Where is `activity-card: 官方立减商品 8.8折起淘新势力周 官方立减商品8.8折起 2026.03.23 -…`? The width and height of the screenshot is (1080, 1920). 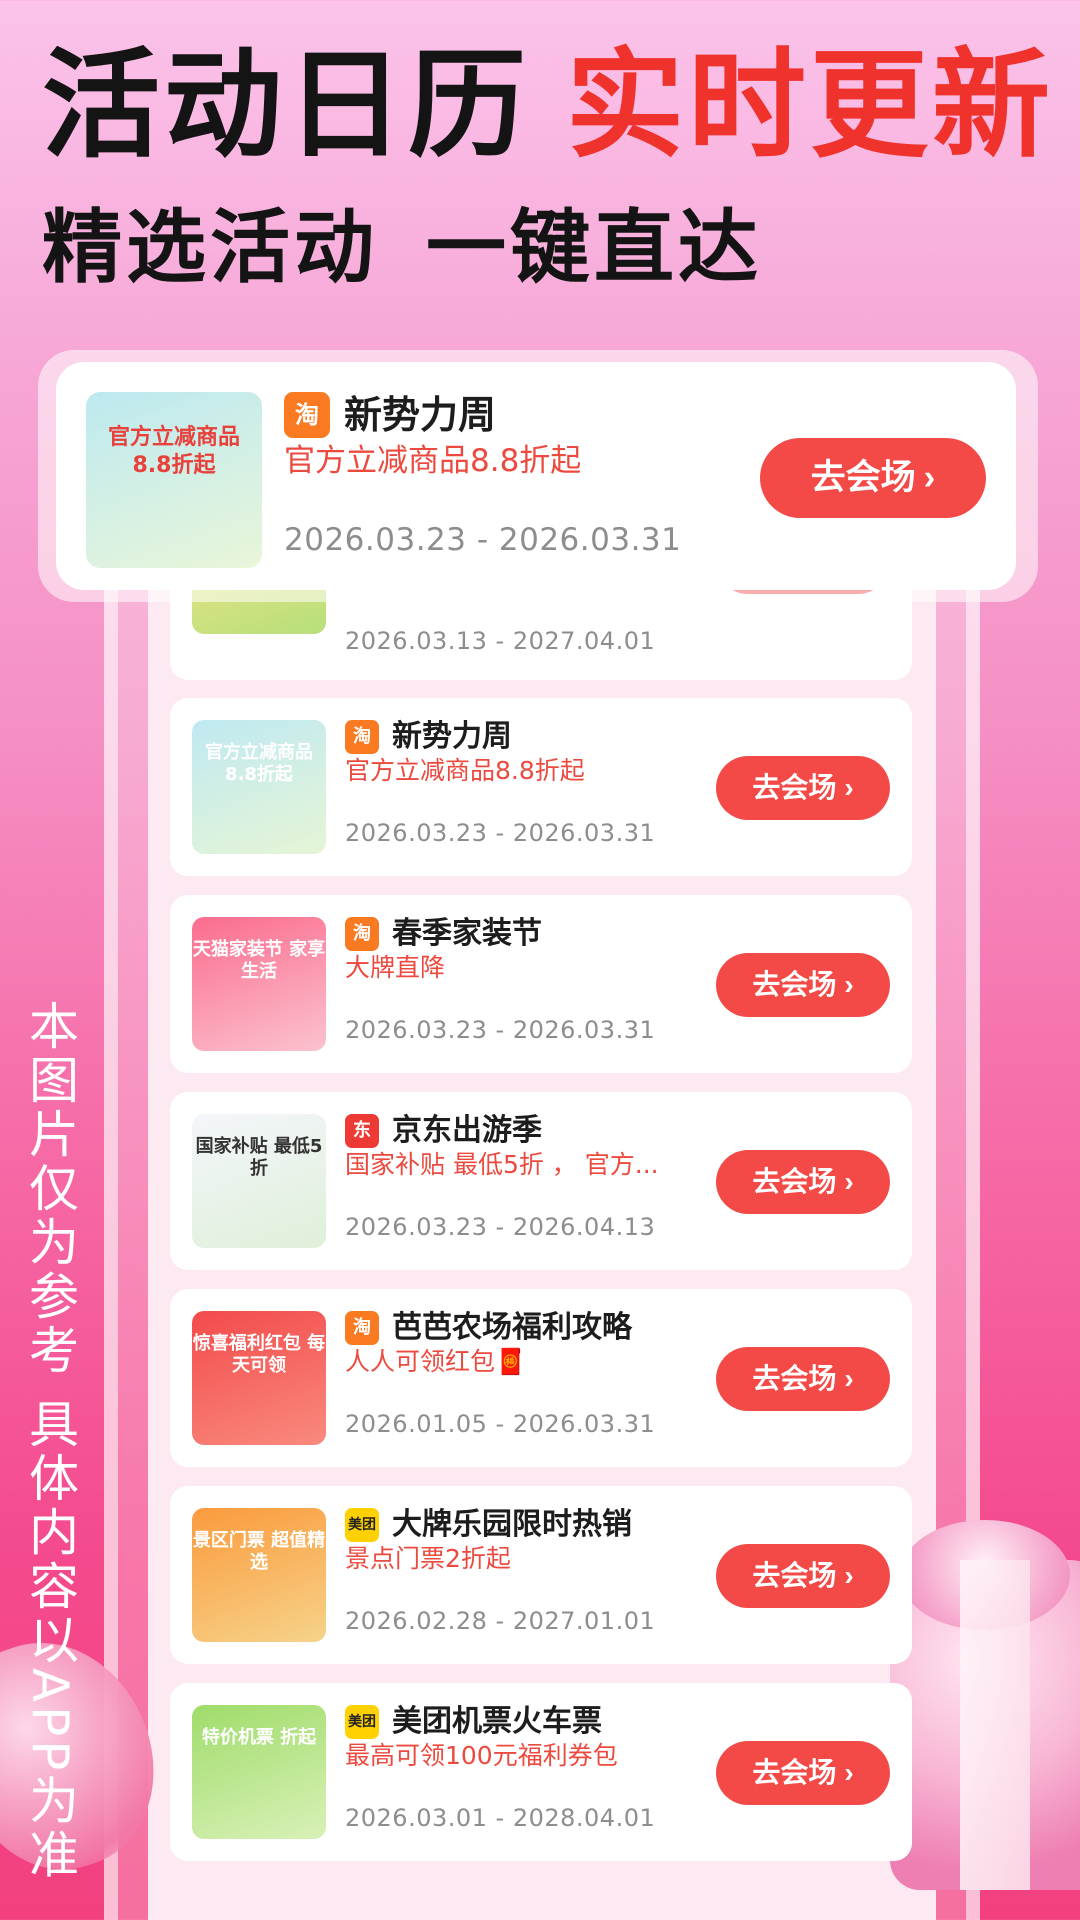 activity-card: 官方立减商品 8.8折起淘新势力周 官方立减商品8.8折起 2026.03.23 -… is located at coordinates (541, 787).